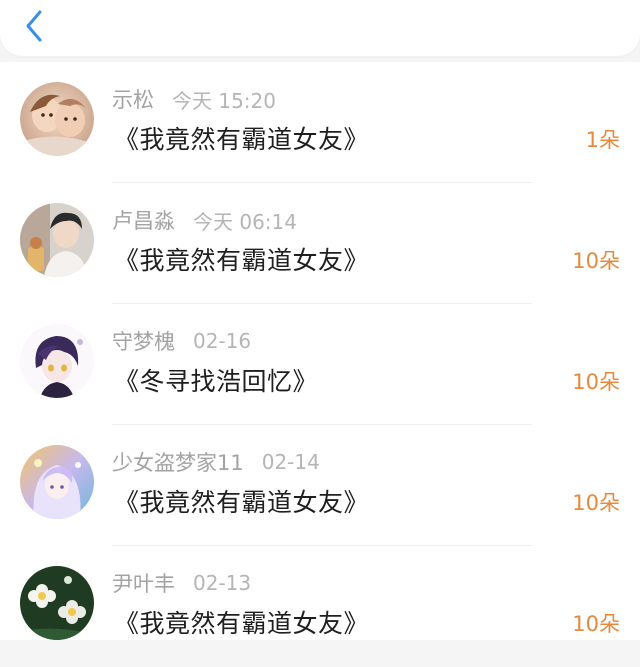 This screenshot has height=667, width=640. I want to click on avatar-anime-character, so click(57, 361).